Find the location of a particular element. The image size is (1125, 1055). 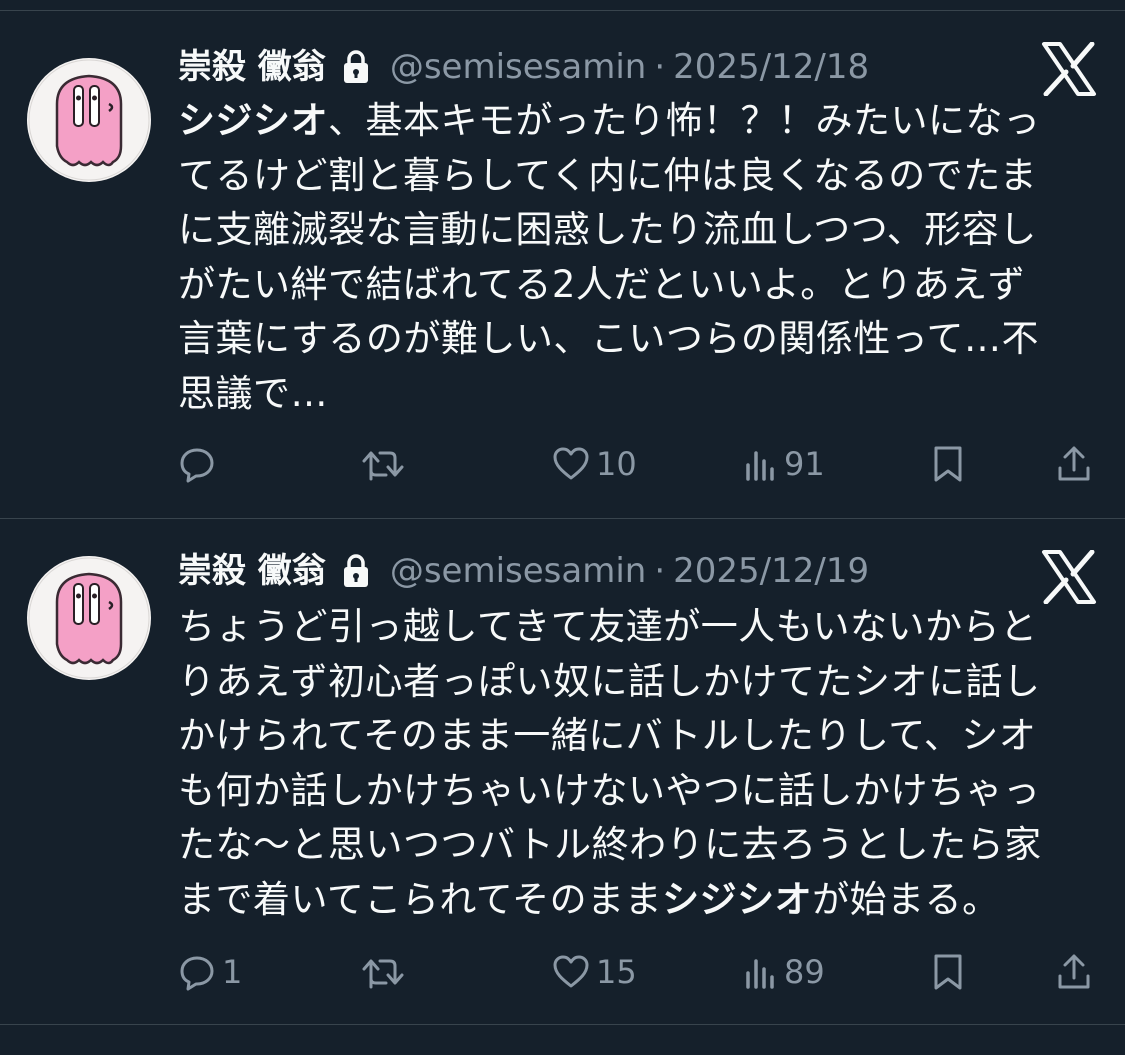

text-line: まで着いてこられてそのままシジシオが始まる。 is located at coordinates (633, 900).